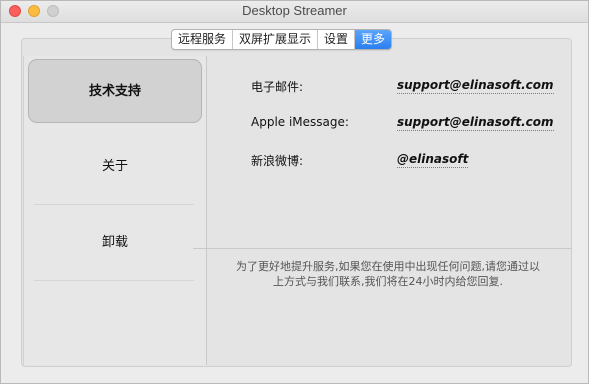  Describe the element at coordinates (203, 39) in the screenshot. I see `tab-remote-service: 远程服务` at that location.